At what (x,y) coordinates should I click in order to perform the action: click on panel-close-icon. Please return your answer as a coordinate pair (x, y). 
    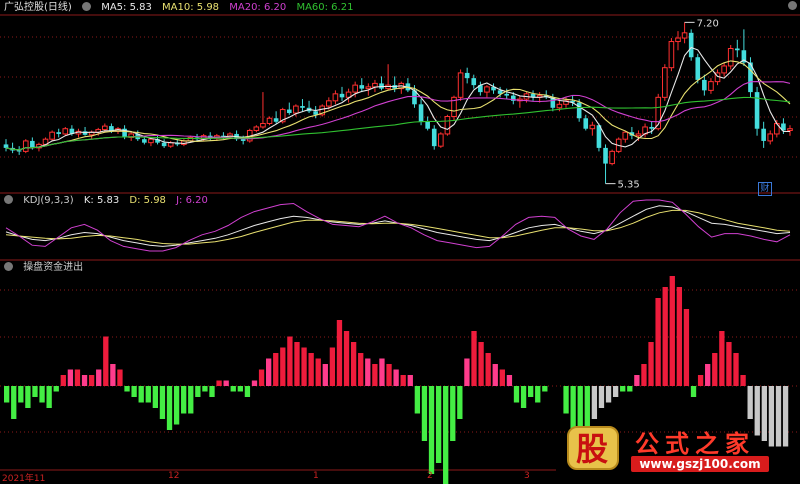
    Looking at the image, I should click on (792, 5).